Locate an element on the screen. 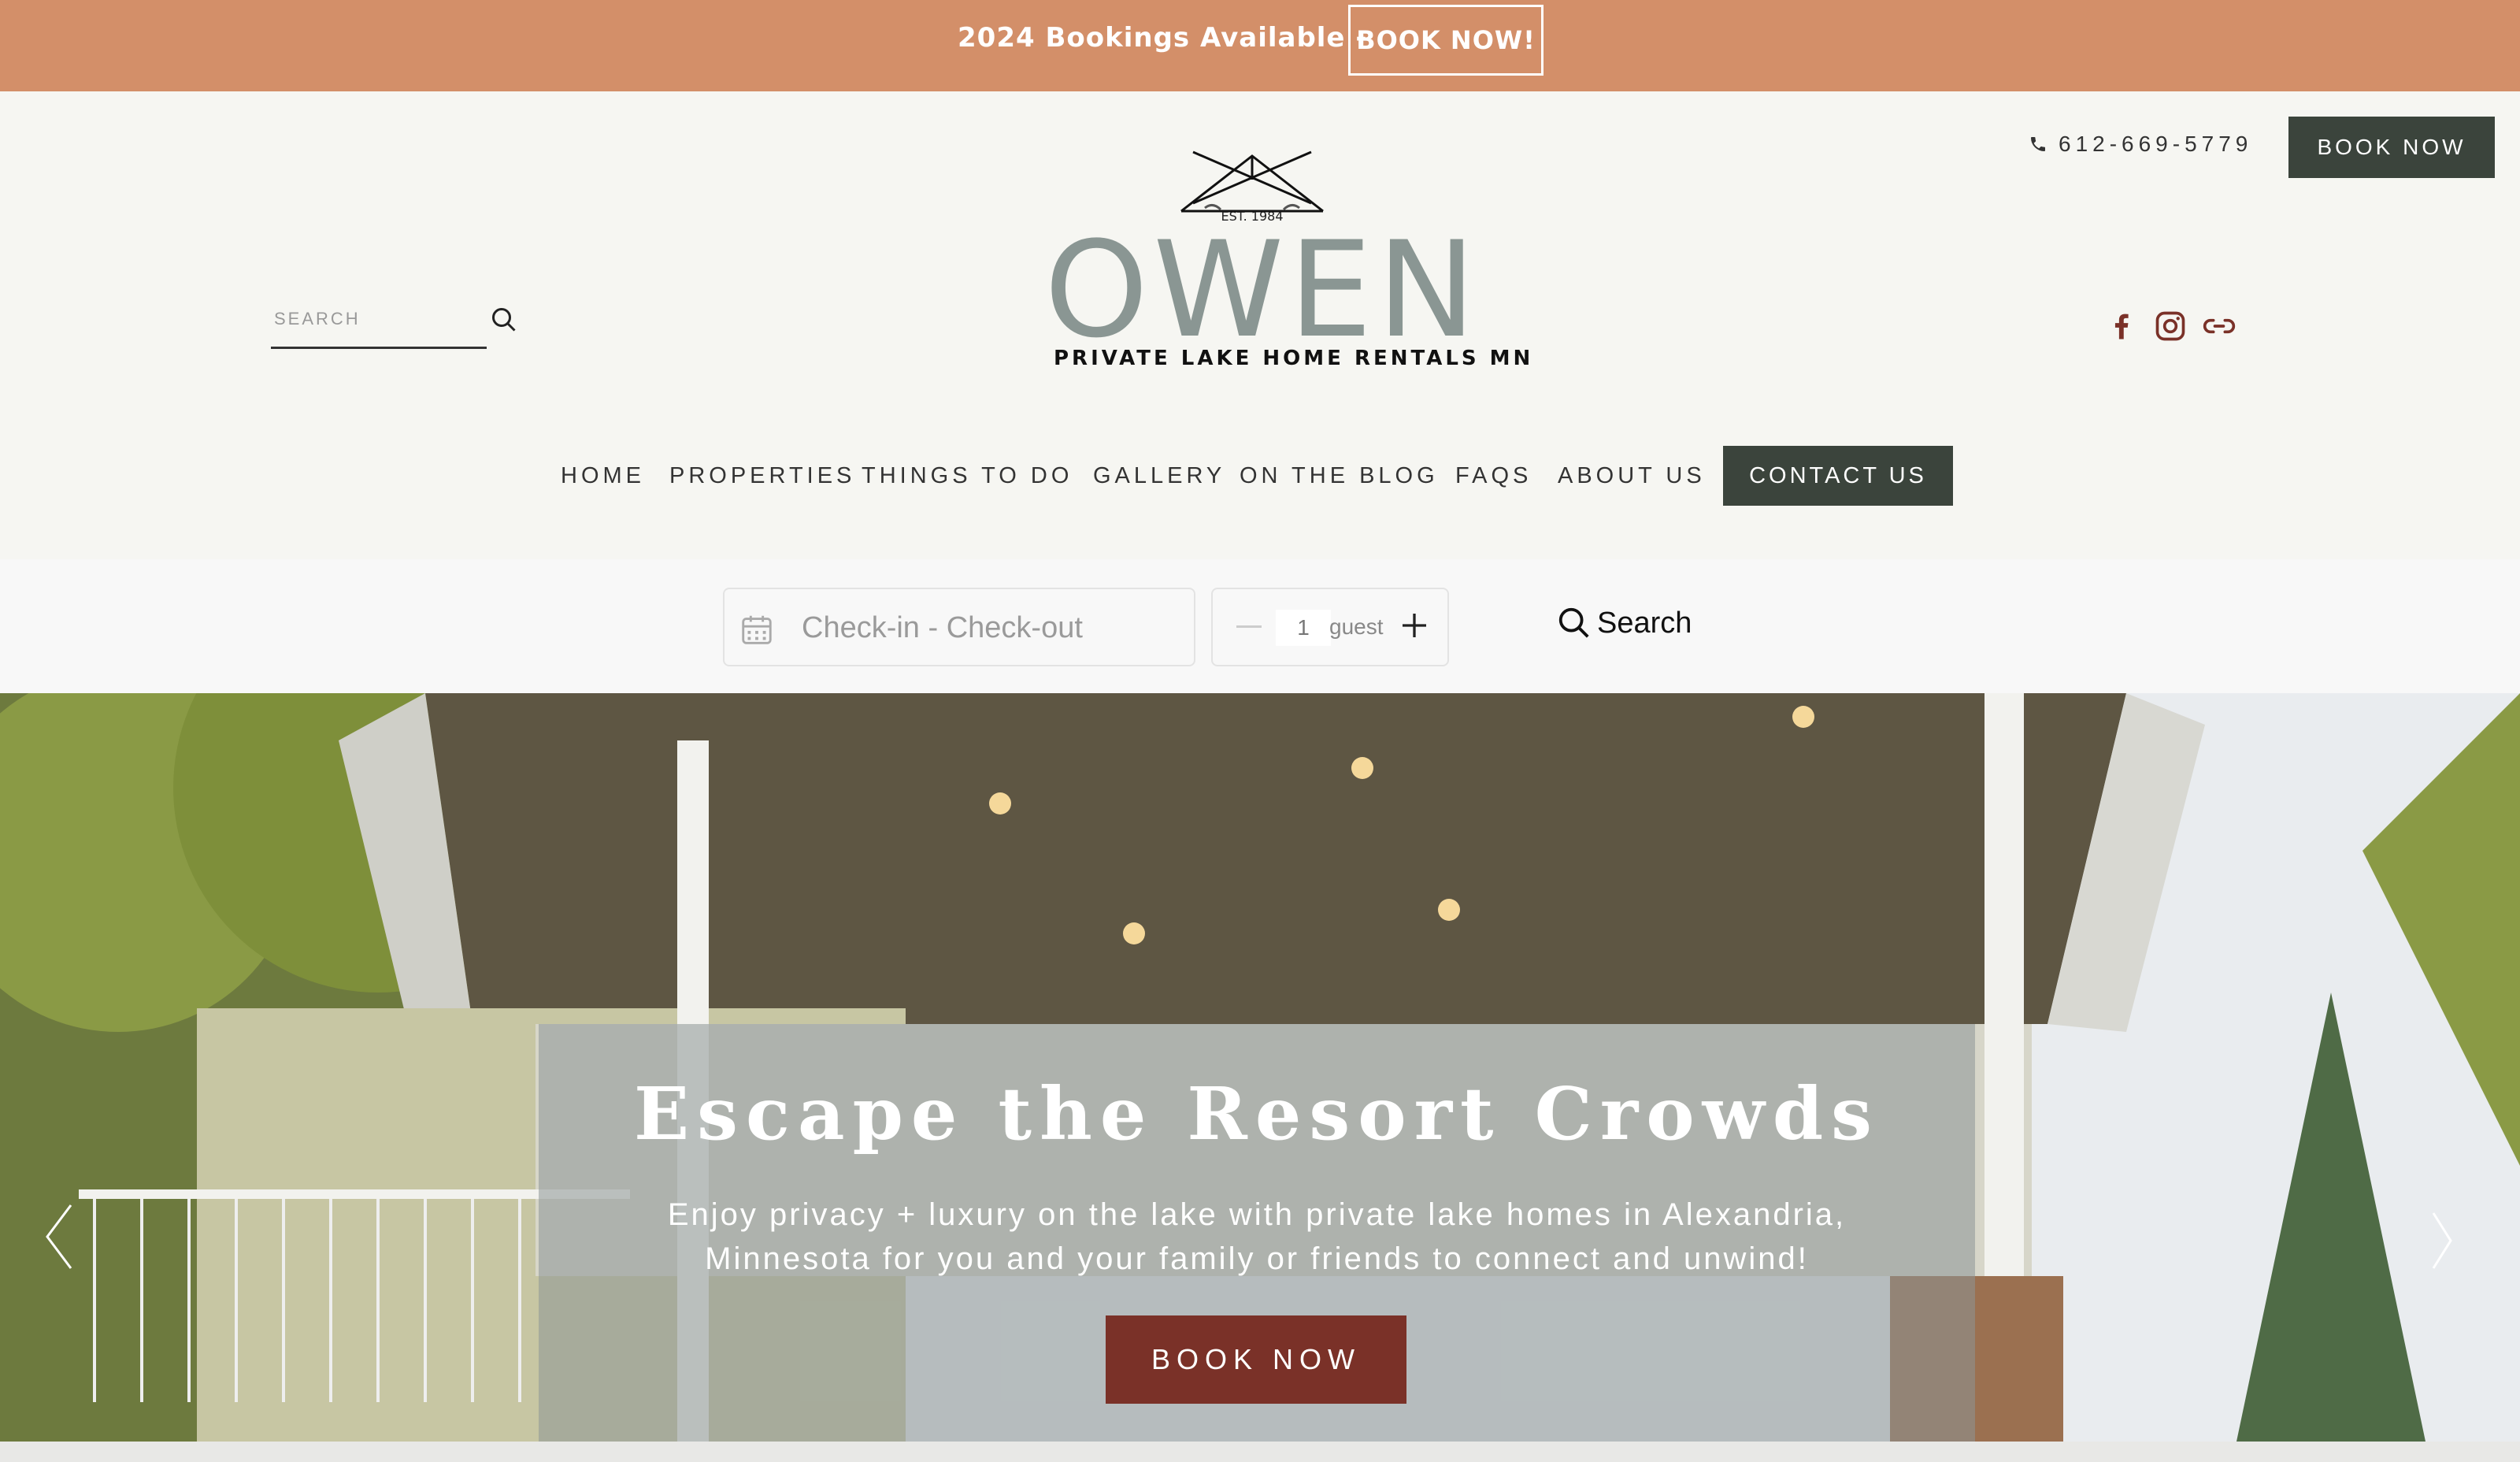 The height and width of the screenshot is (1462, 2520). booking-search-label: Search is located at coordinates (1644, 623).